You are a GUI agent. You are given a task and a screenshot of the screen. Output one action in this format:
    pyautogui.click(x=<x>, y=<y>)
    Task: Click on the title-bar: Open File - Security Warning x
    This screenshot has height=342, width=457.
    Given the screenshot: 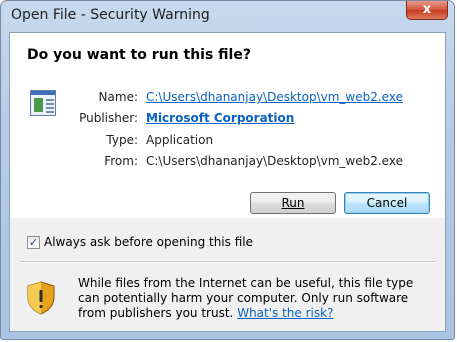 What is the action you would take?
    pyautogui.click(x=227, y=16)
    